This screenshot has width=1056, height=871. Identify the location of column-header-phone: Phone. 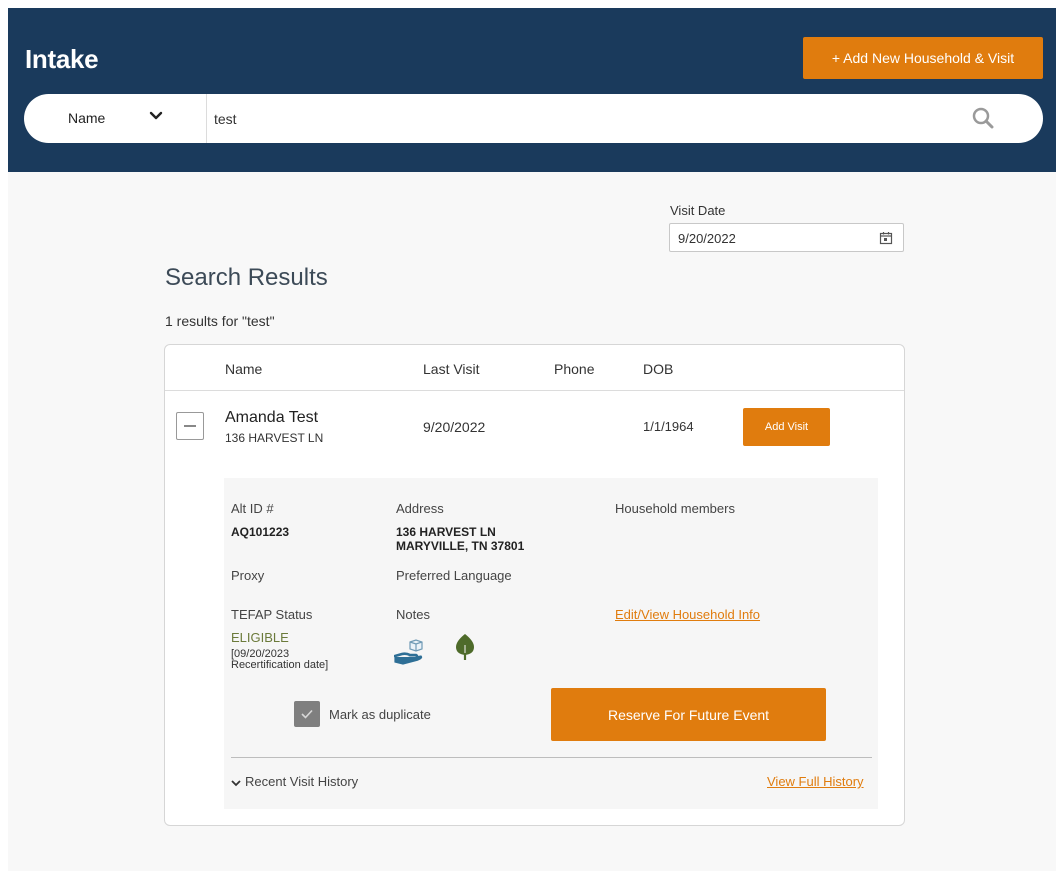
(574, 369).